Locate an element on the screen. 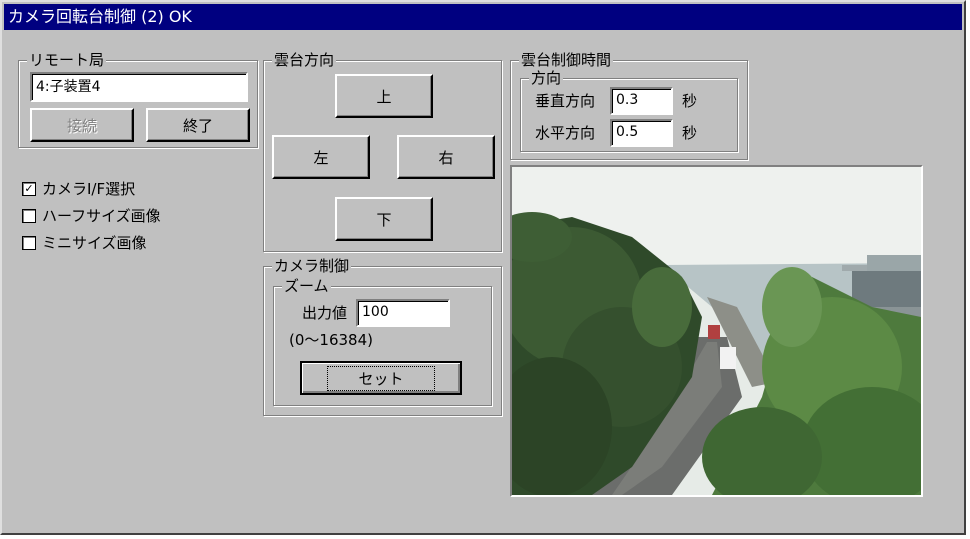 This screenshot has height=539, width=970. remote-station-legend: リモート局 is located at coordinates (67, 60).